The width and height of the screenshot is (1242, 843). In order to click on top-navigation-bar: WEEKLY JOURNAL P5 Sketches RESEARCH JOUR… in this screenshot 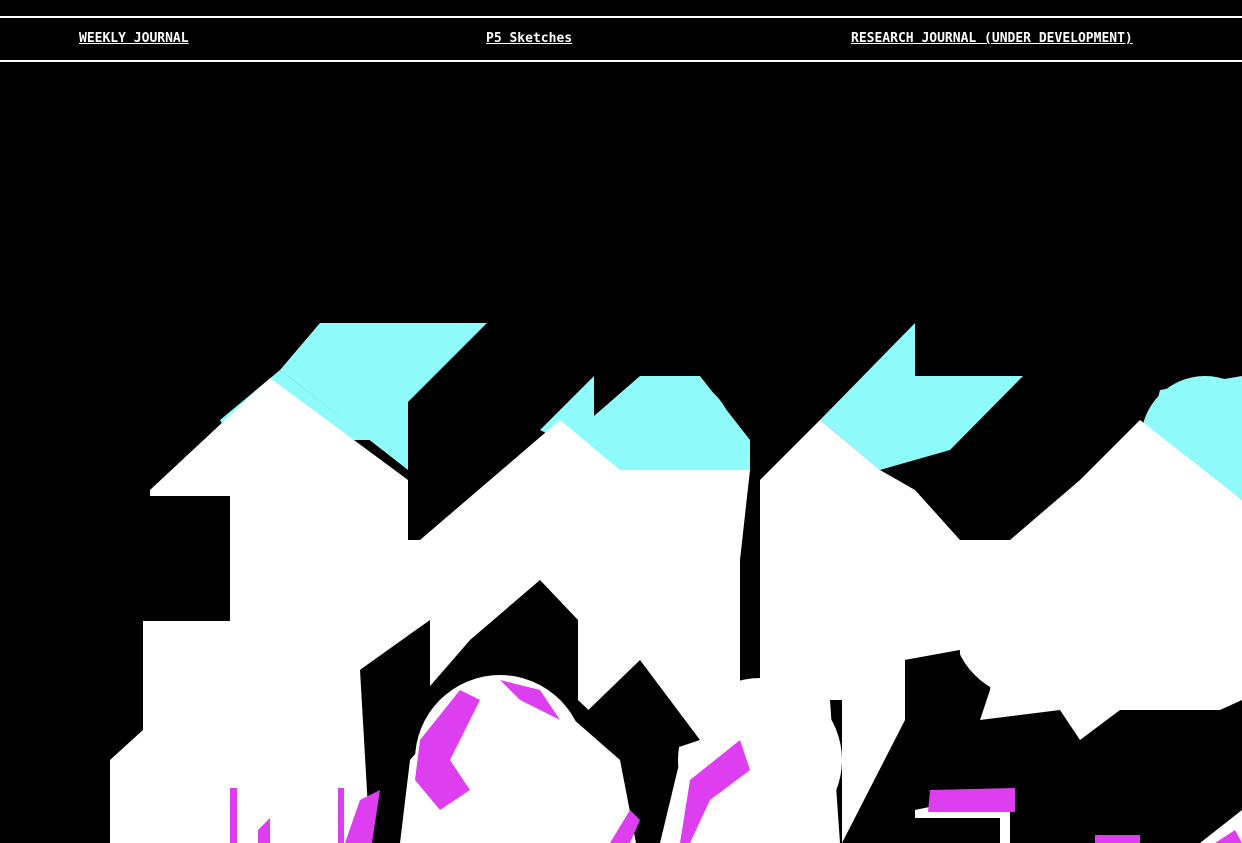, I will do `click(621, 39)`.